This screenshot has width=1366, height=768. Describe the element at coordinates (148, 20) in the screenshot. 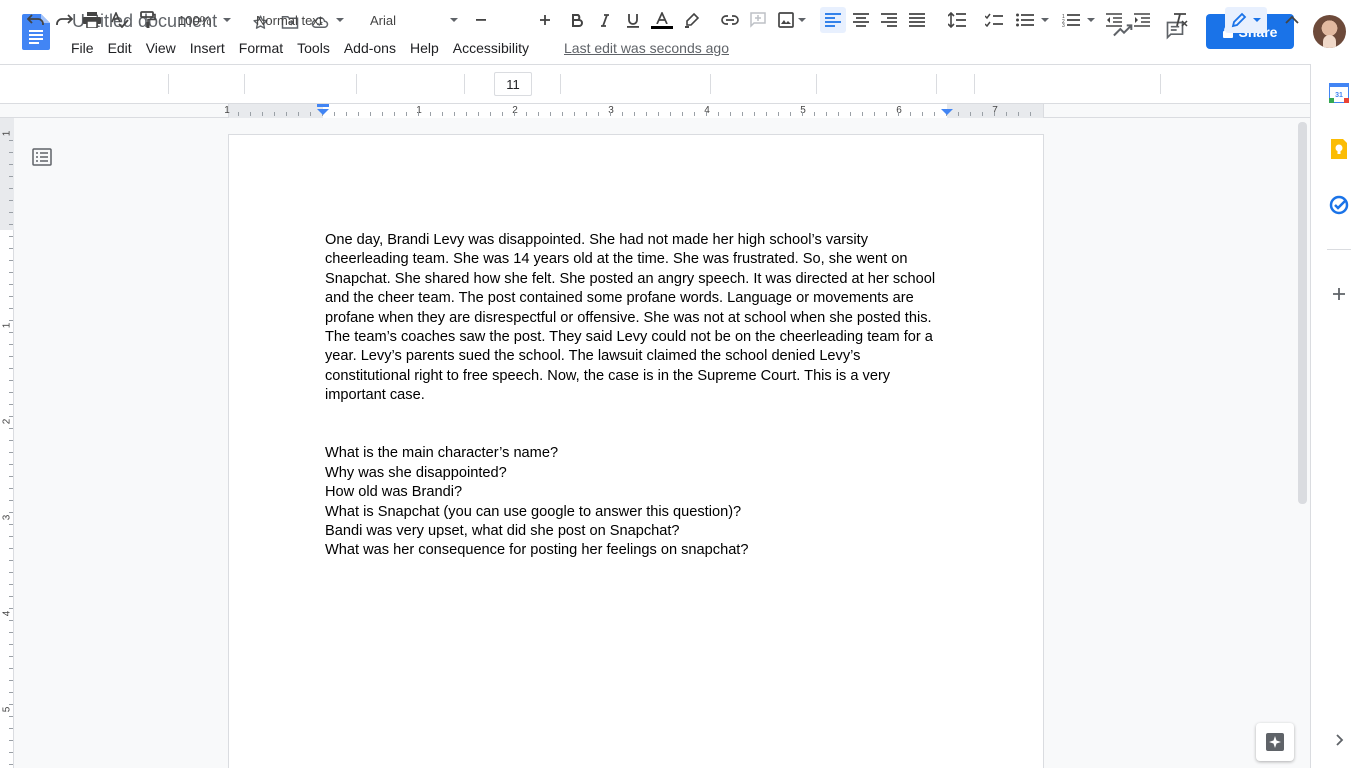

I see `paint-format-icon` at that location.